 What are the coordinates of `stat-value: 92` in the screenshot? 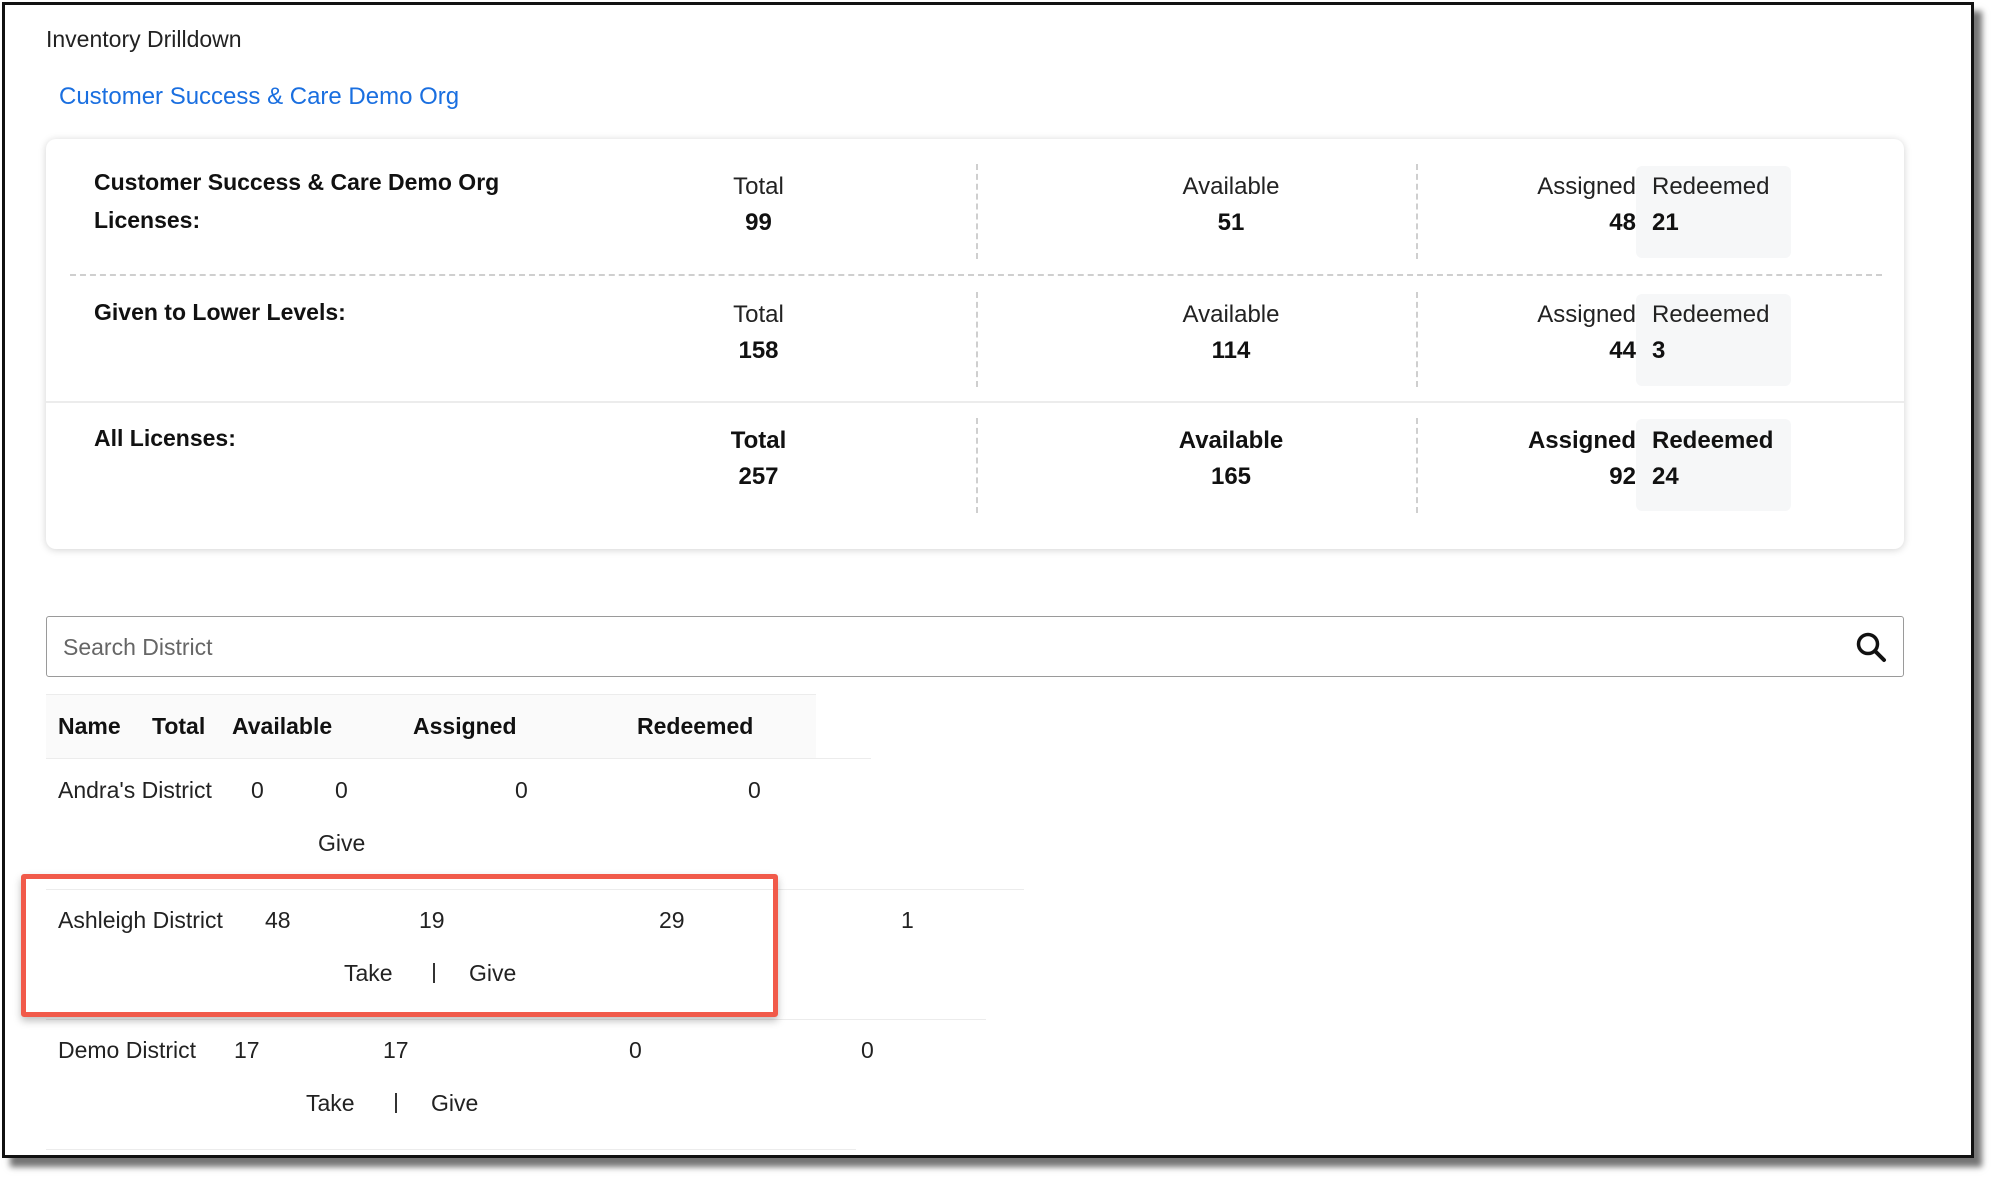 It's located at (1622, 476).